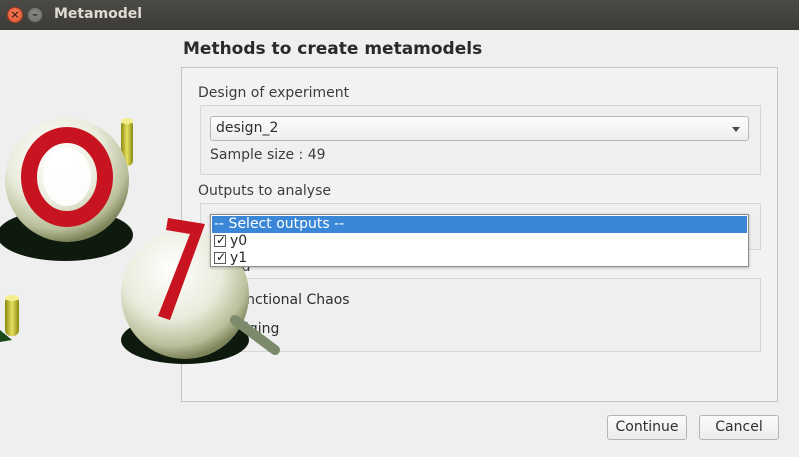  What do you see at coordinates (736, 129) in the screenshot?
I see `chevron-down-icon` at bounding box center [736, 129].